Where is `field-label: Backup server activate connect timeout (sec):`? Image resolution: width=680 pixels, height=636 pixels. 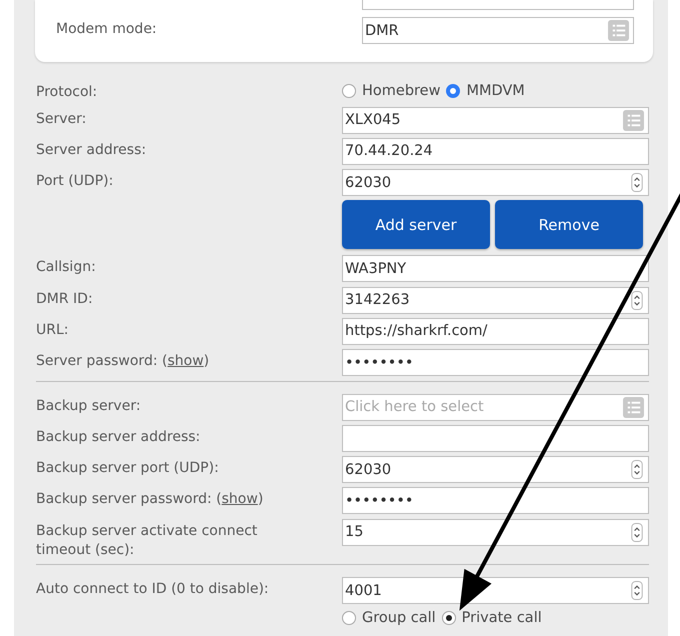
field-label: Backup server activate connect timeout (sec): is located at coordinates (147, 541).